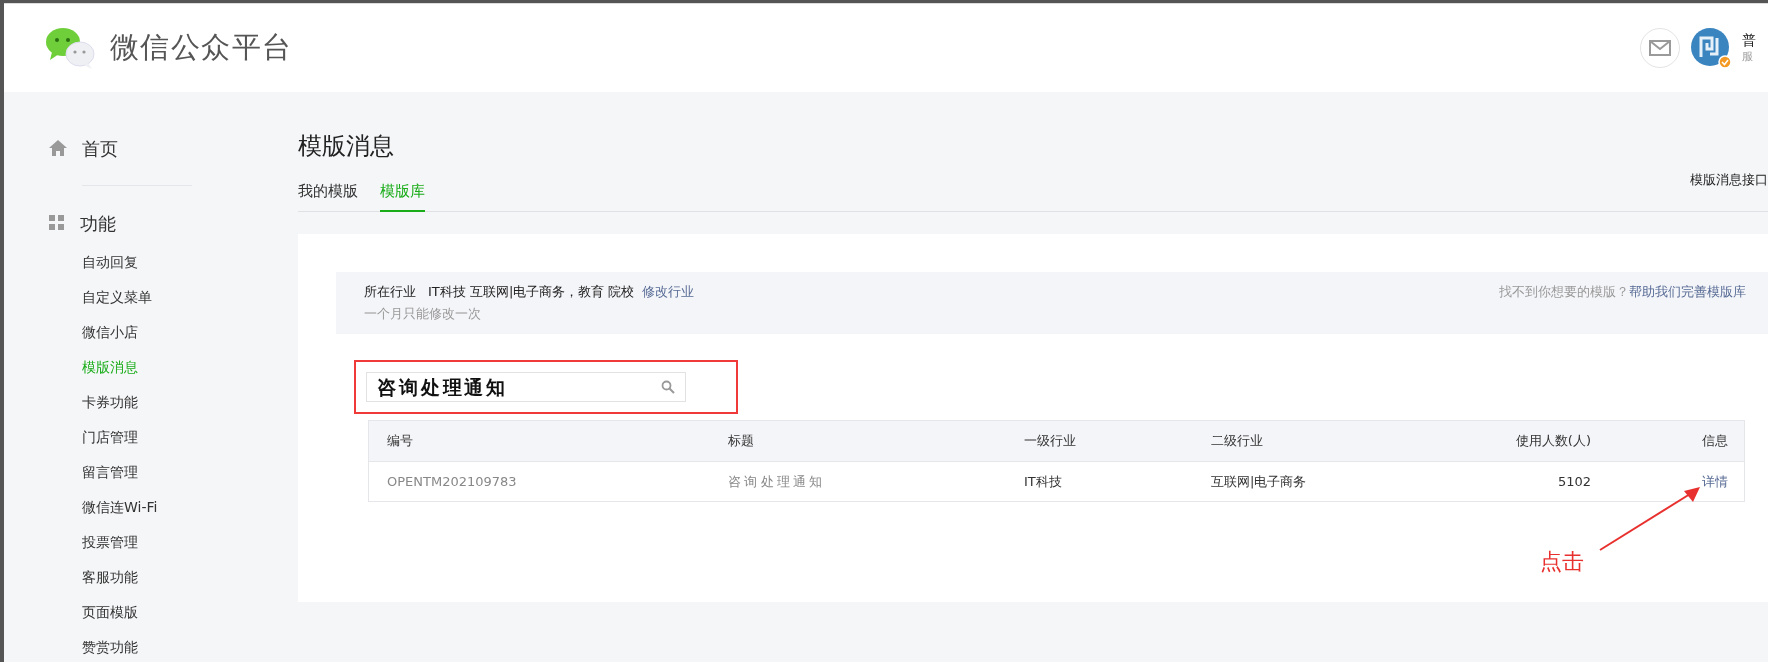 This screenshot has width=1768, height=662. I want to click on annotation-text: 点击, so click(1562, 562).